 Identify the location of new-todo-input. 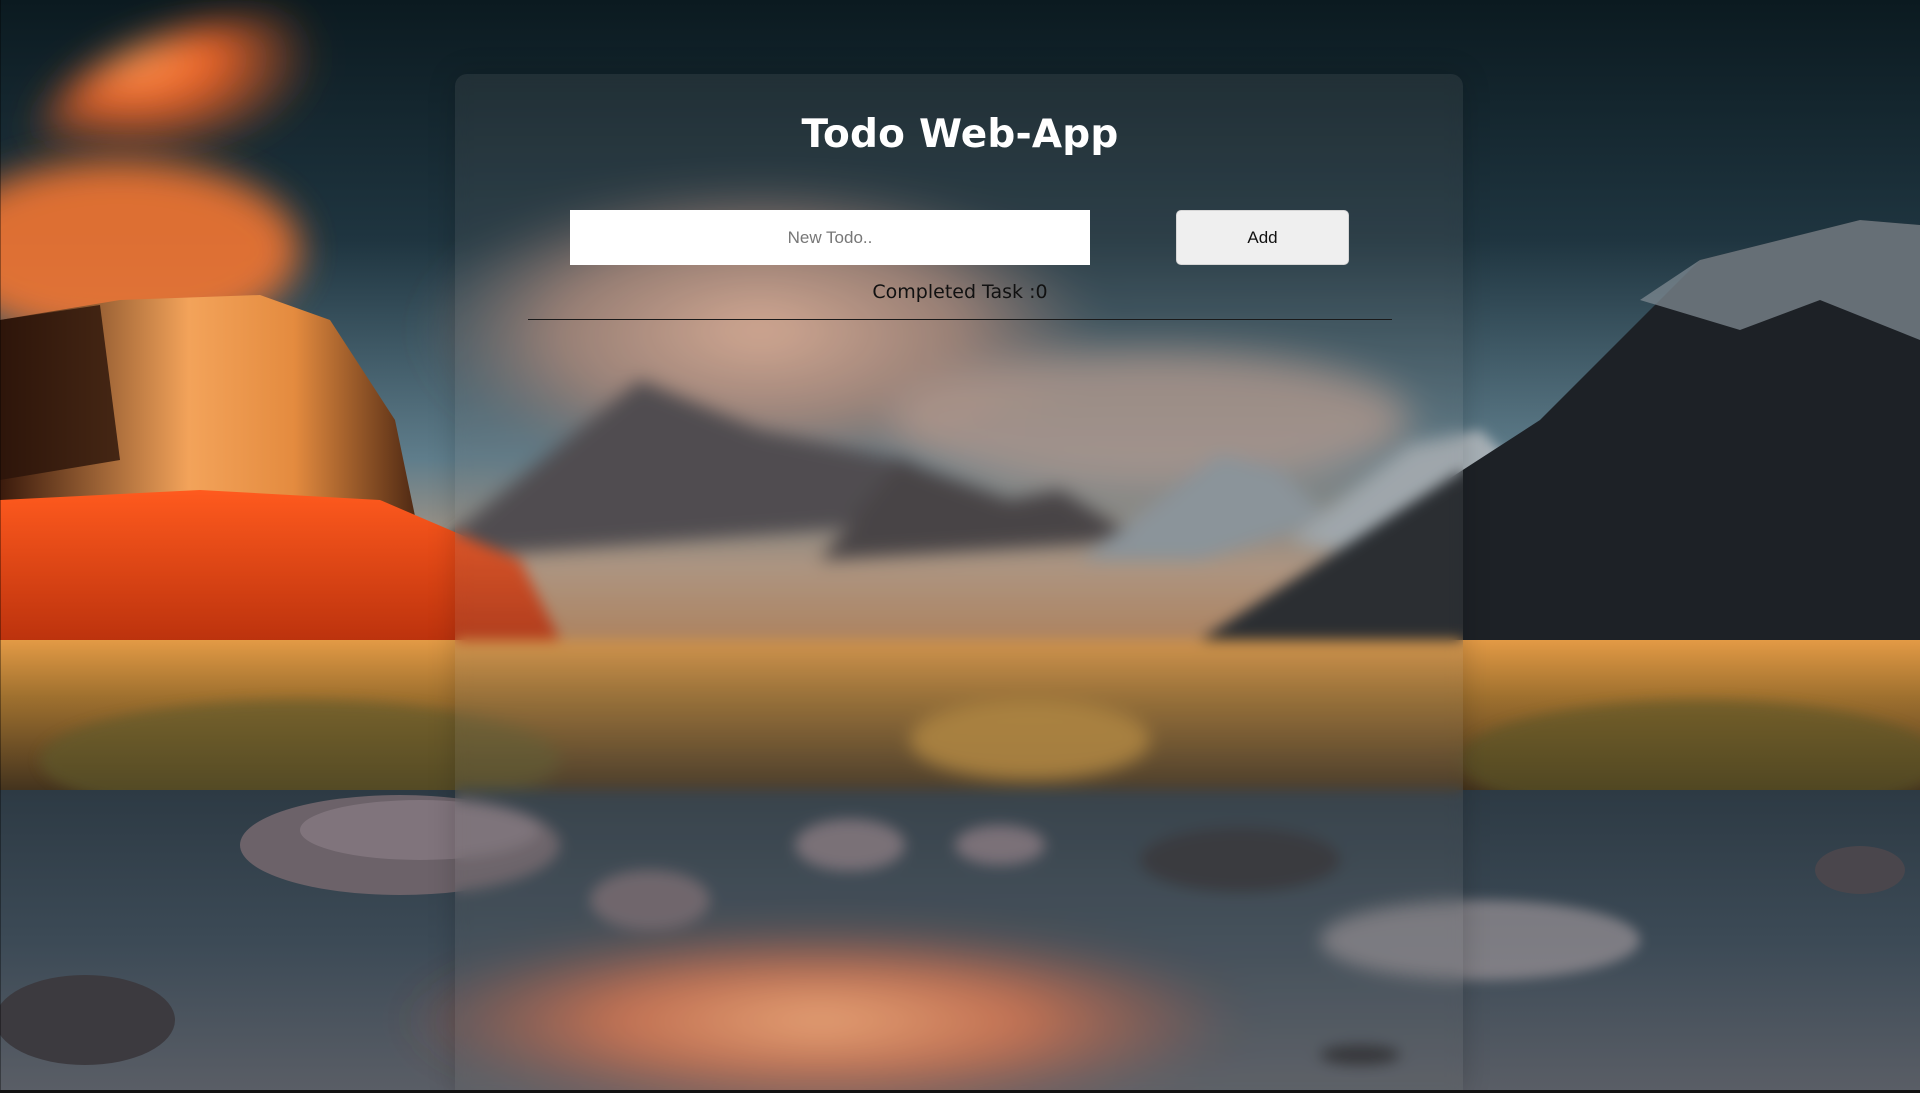
(830, 237).